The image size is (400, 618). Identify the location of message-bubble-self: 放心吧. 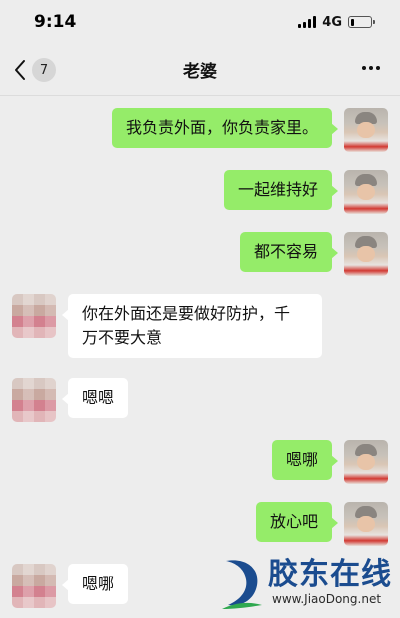
(297, 522).